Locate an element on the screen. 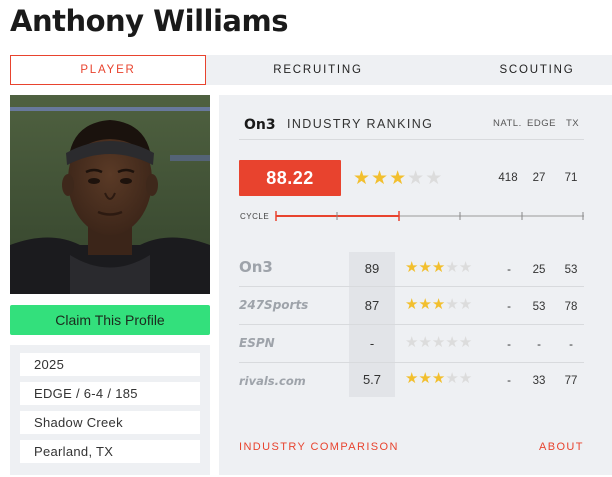 Image resolution: width=612 pixels, height=477 pixels. espn-logo: ESPN is located at coordinates (257, 343).